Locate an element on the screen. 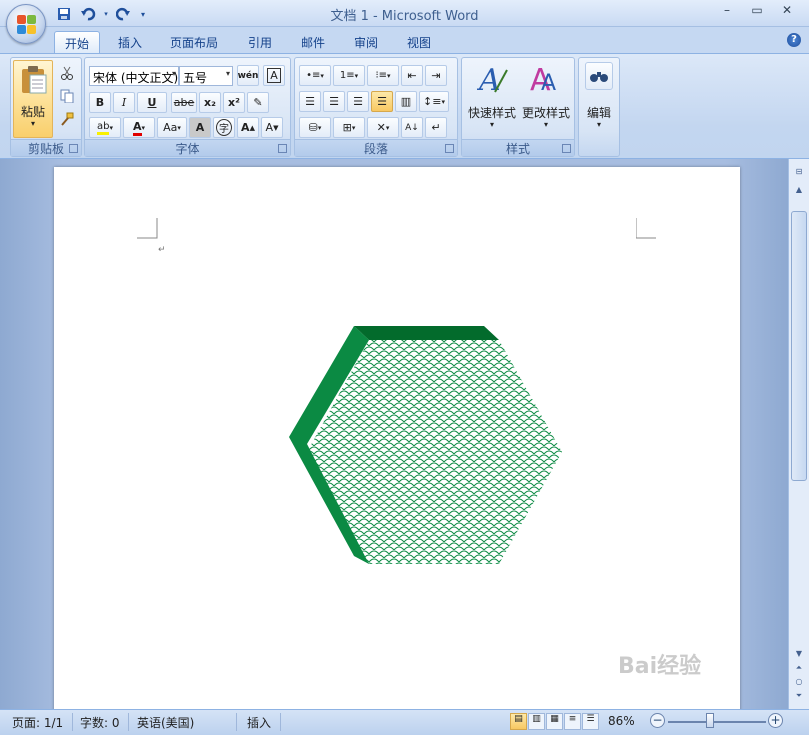  paint-bucket-icon: ⛁ is located at coordinates (313, 127).